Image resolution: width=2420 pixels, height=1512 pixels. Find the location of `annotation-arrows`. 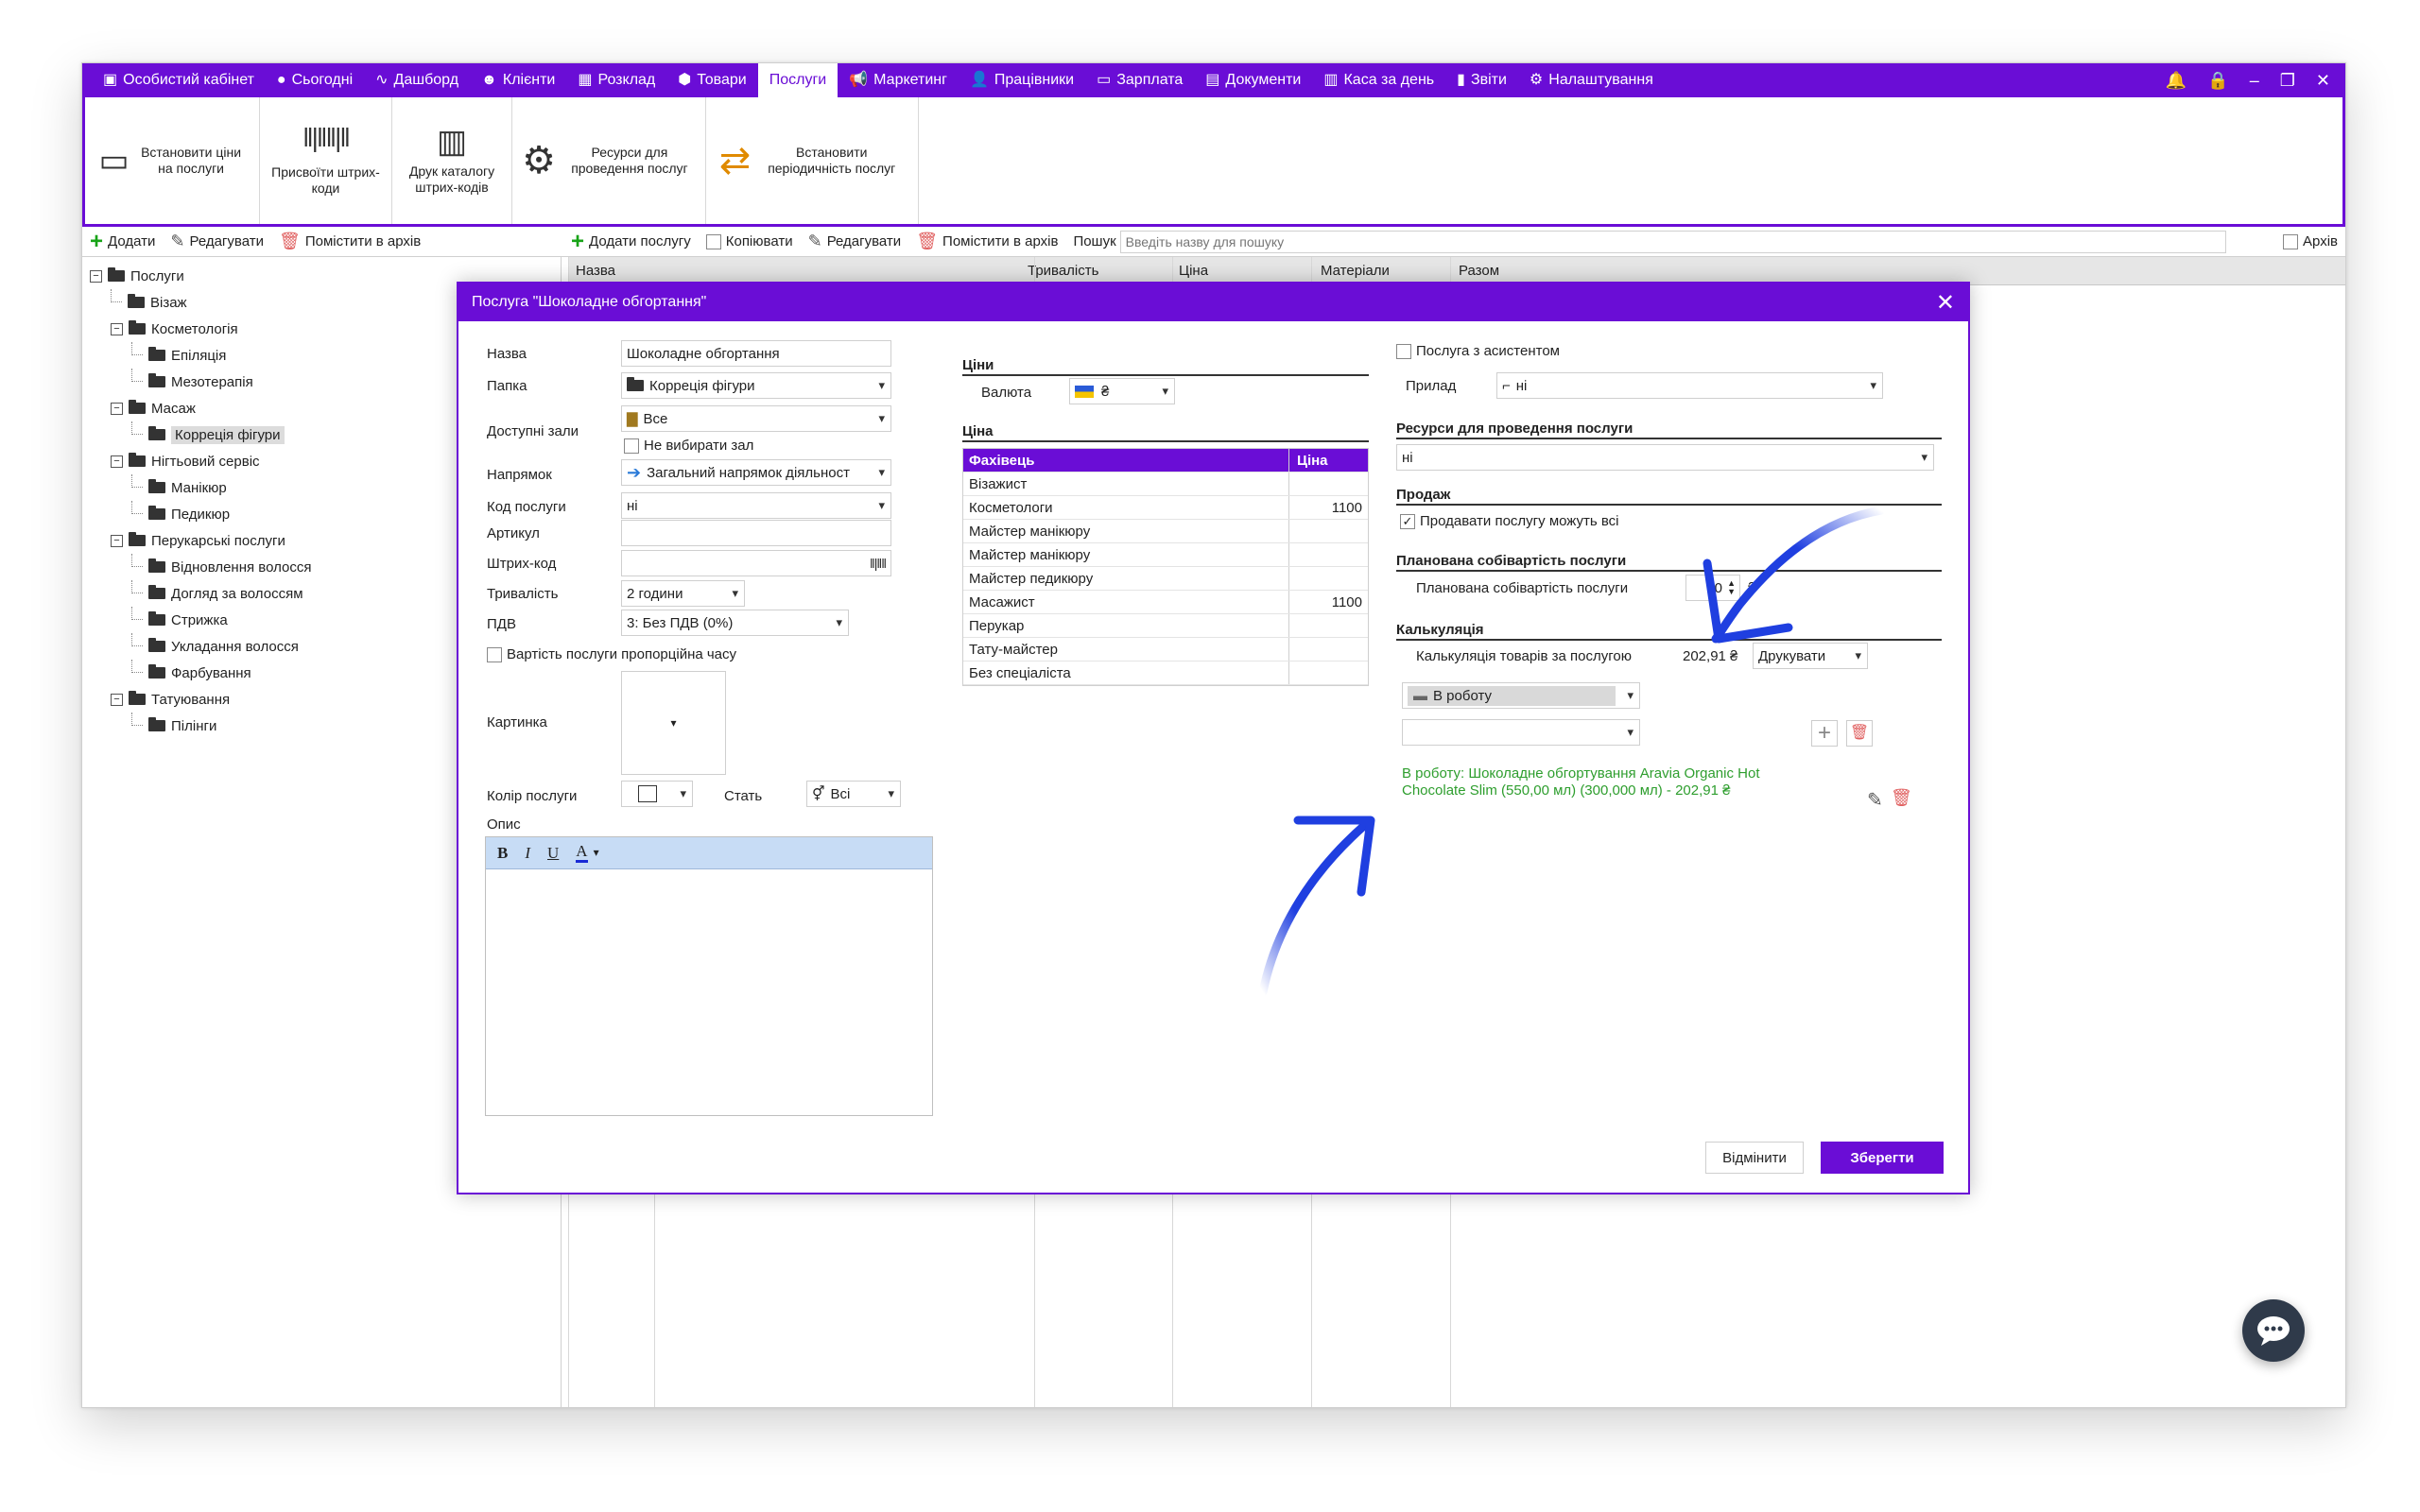

annotation-arrows is located at coordinates (1572, 751).